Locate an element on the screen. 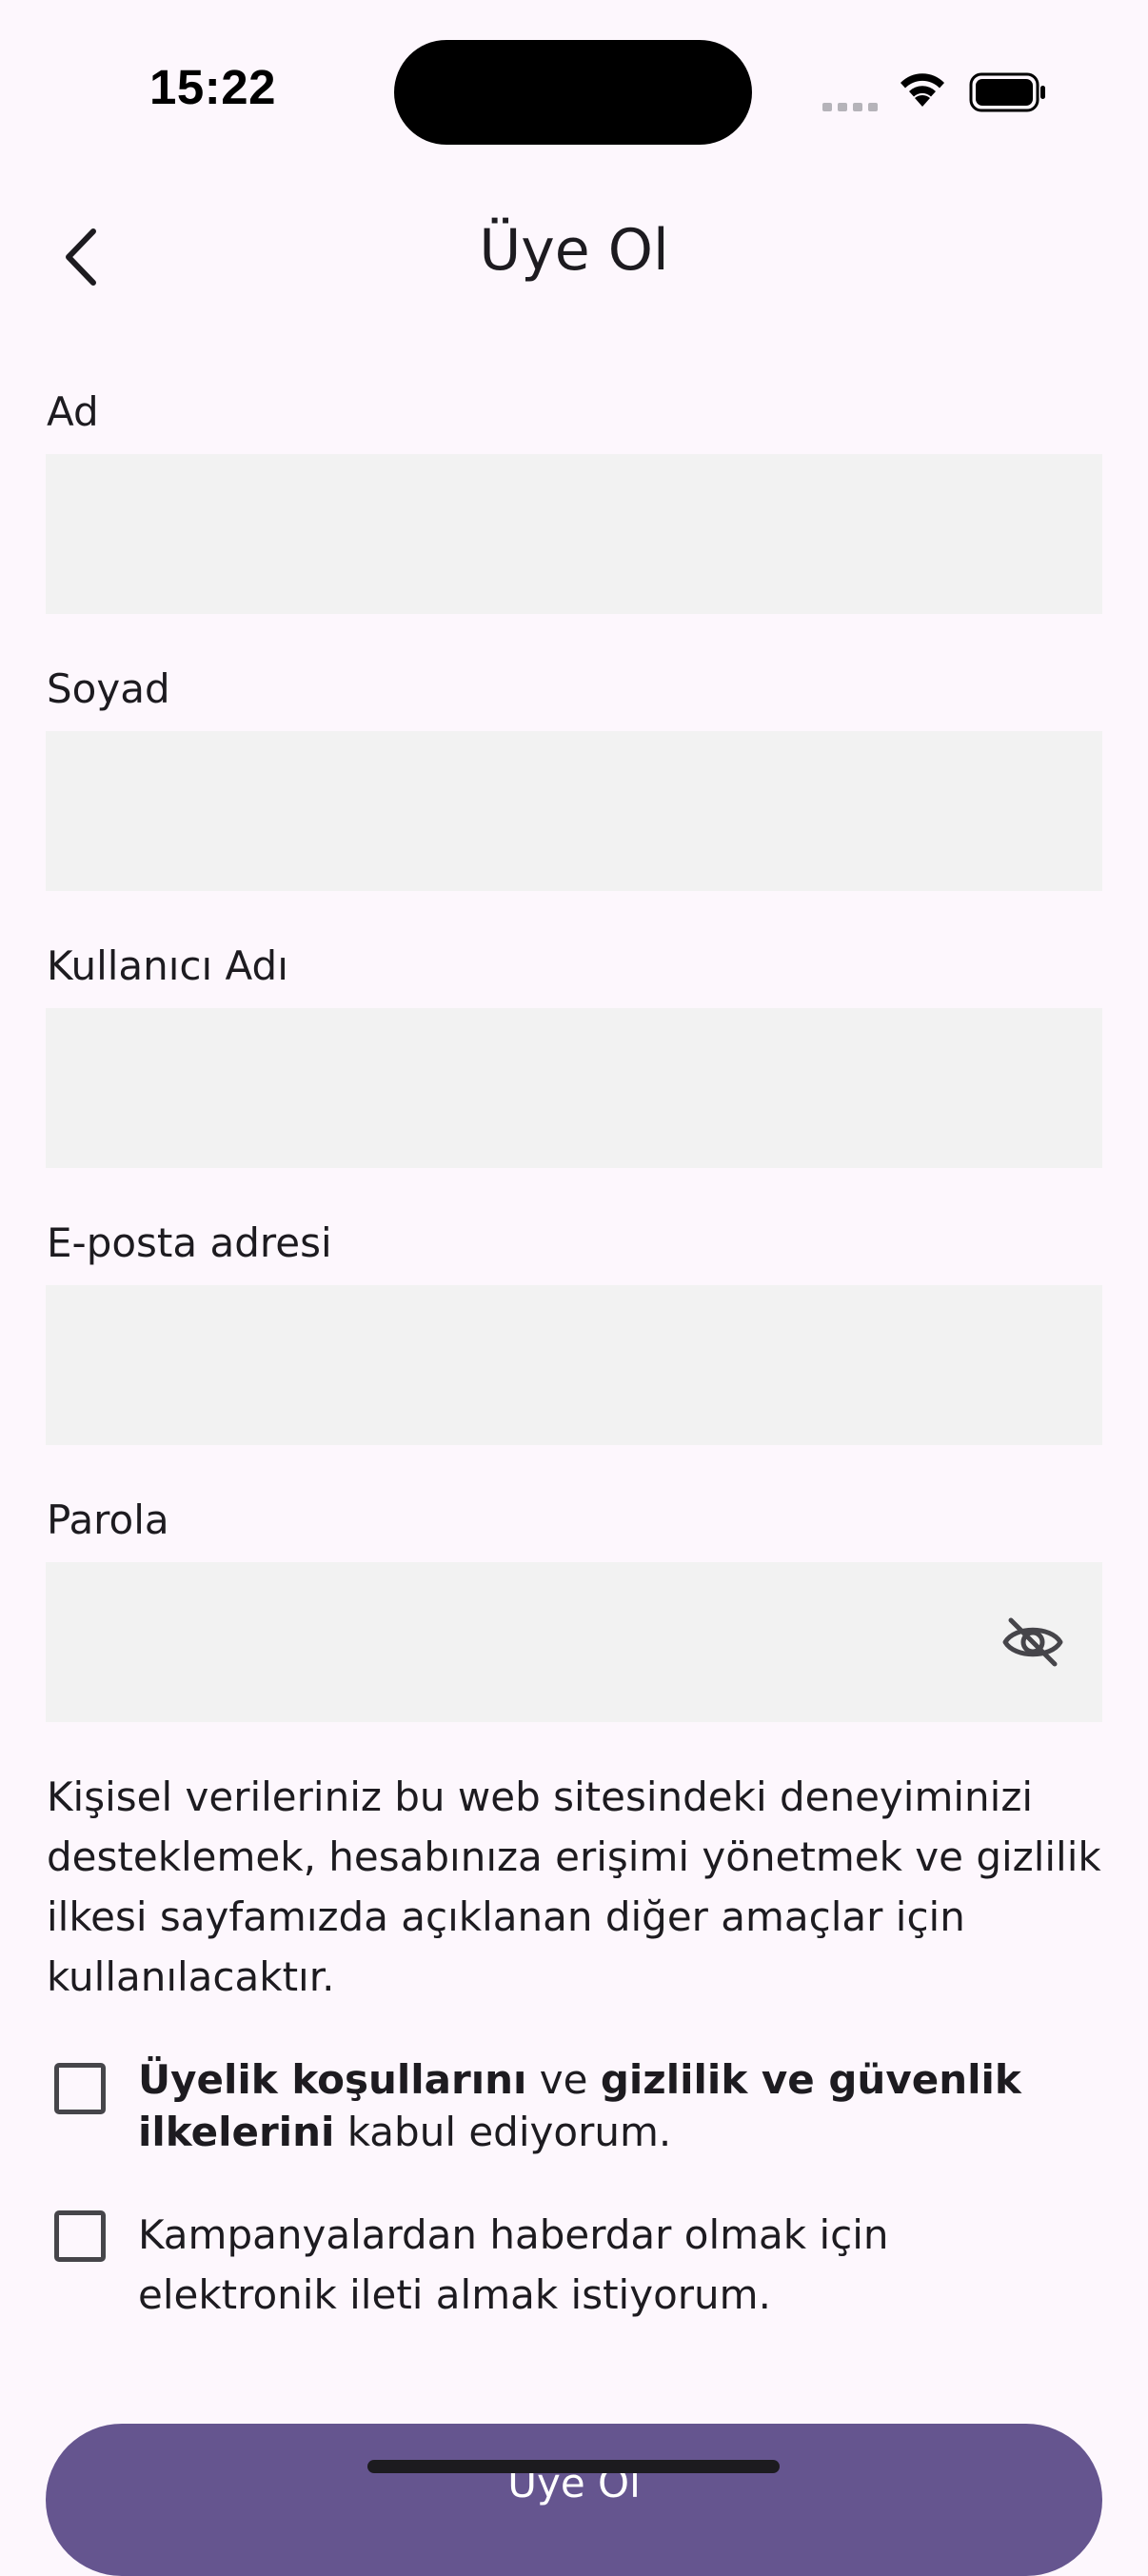 The width and height of the screenshot is (1148, 2576). home-indicator is located at coordinates (573, 2466).